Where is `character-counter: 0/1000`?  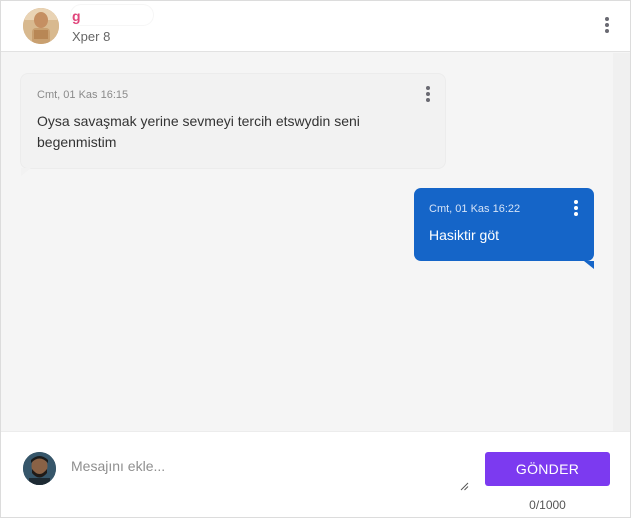 character-counter: 0/1000 is located at coordinates (547, 505).